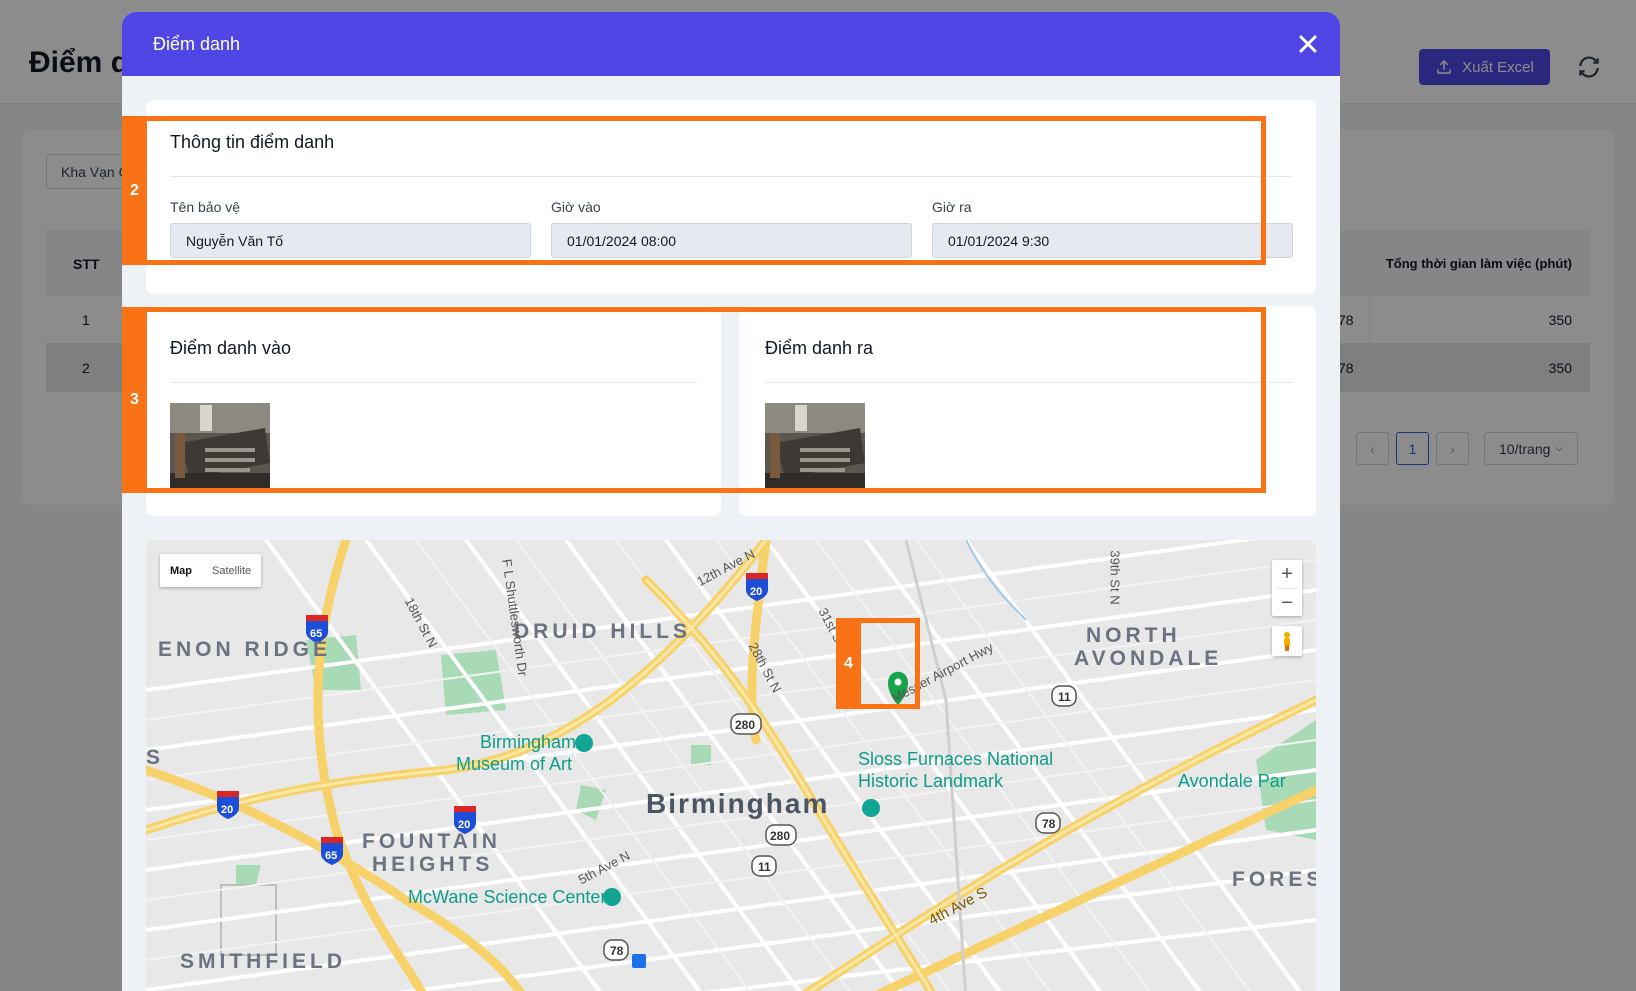 The width and height of the screenshot is (1636, 991). What do you see at coordinates (848, 663) in the screenshot?
I see `annotation-badge-marker: 4` at bounding box center [848, 663].